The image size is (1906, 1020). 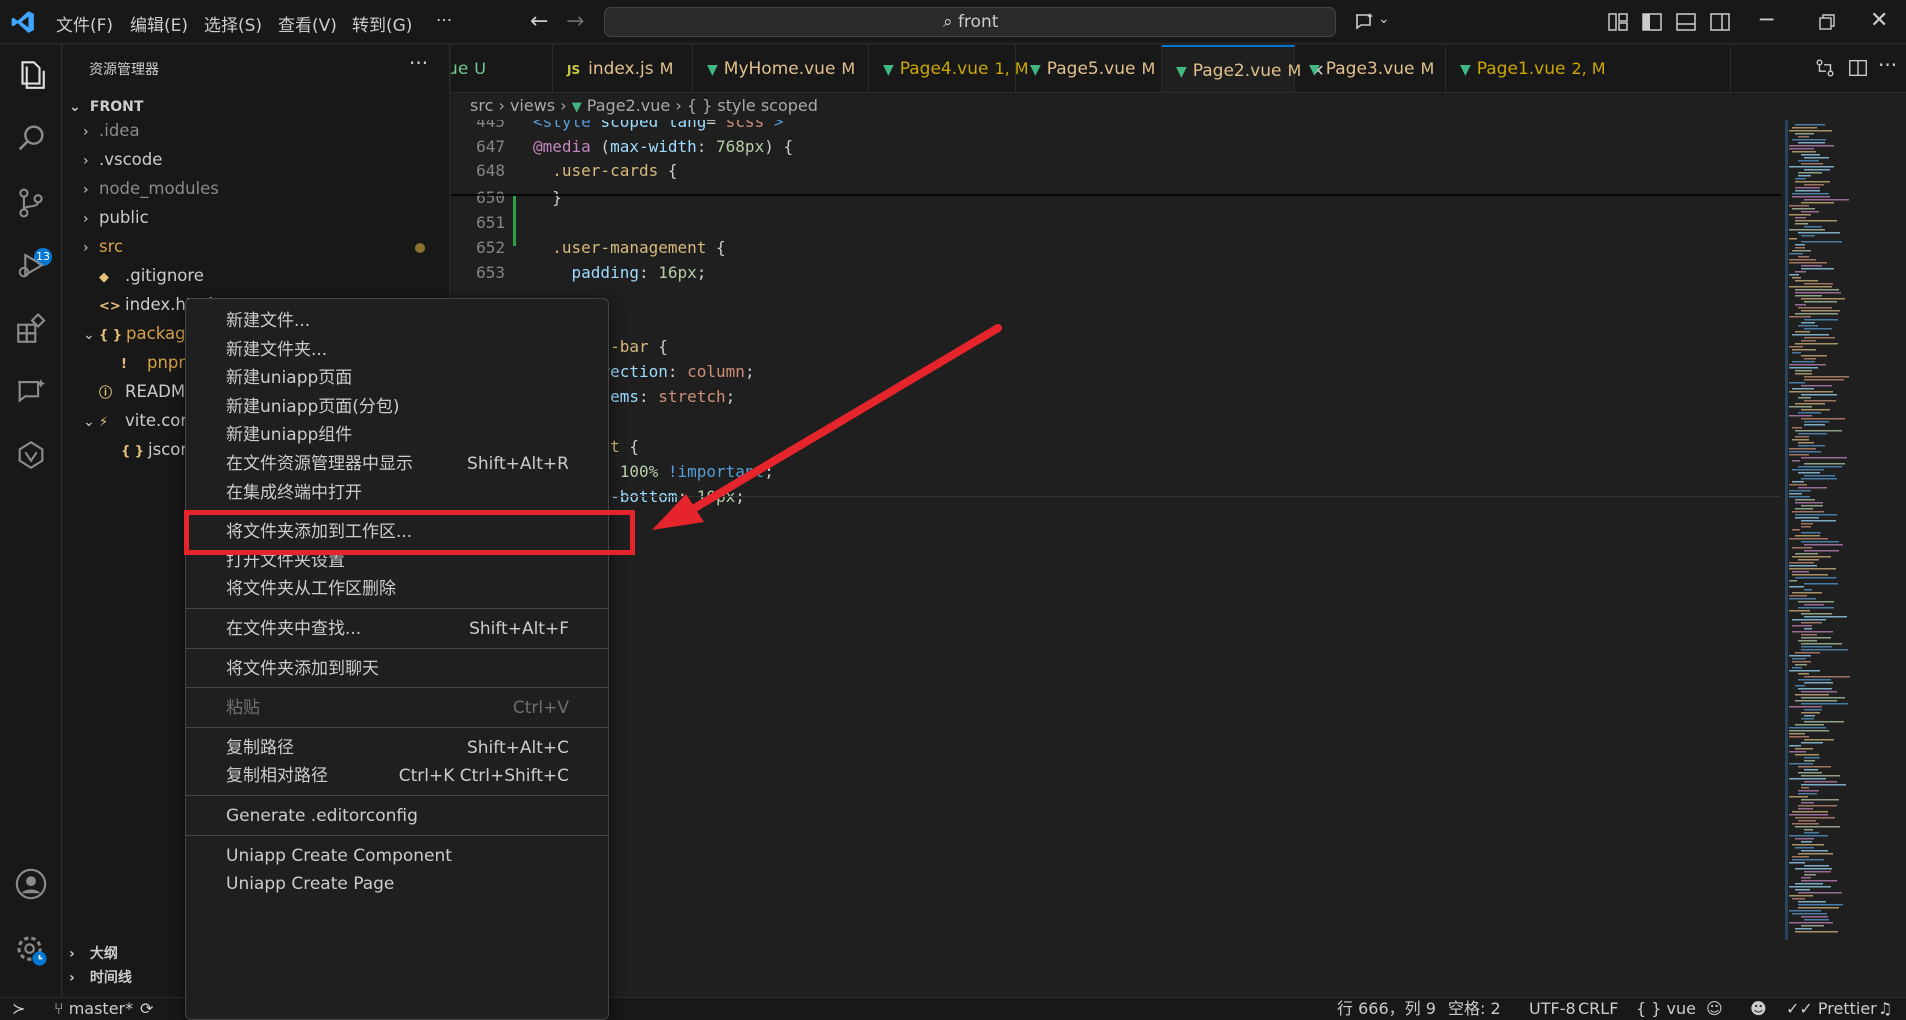 What do you see at coordinates (256, 247) in the screenshot?
I see `tree-item: › src` at bounding box center [256, 247].